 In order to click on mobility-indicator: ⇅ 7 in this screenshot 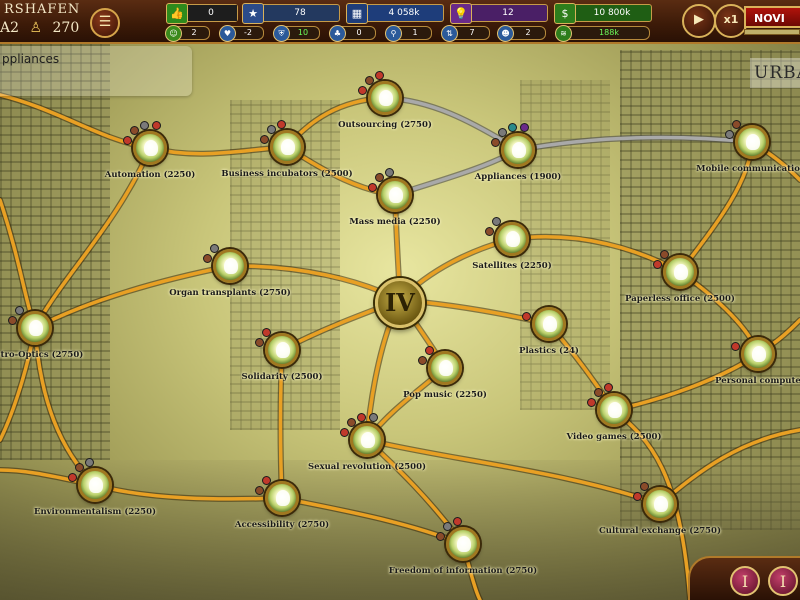, I will do `click(465, 33)`.